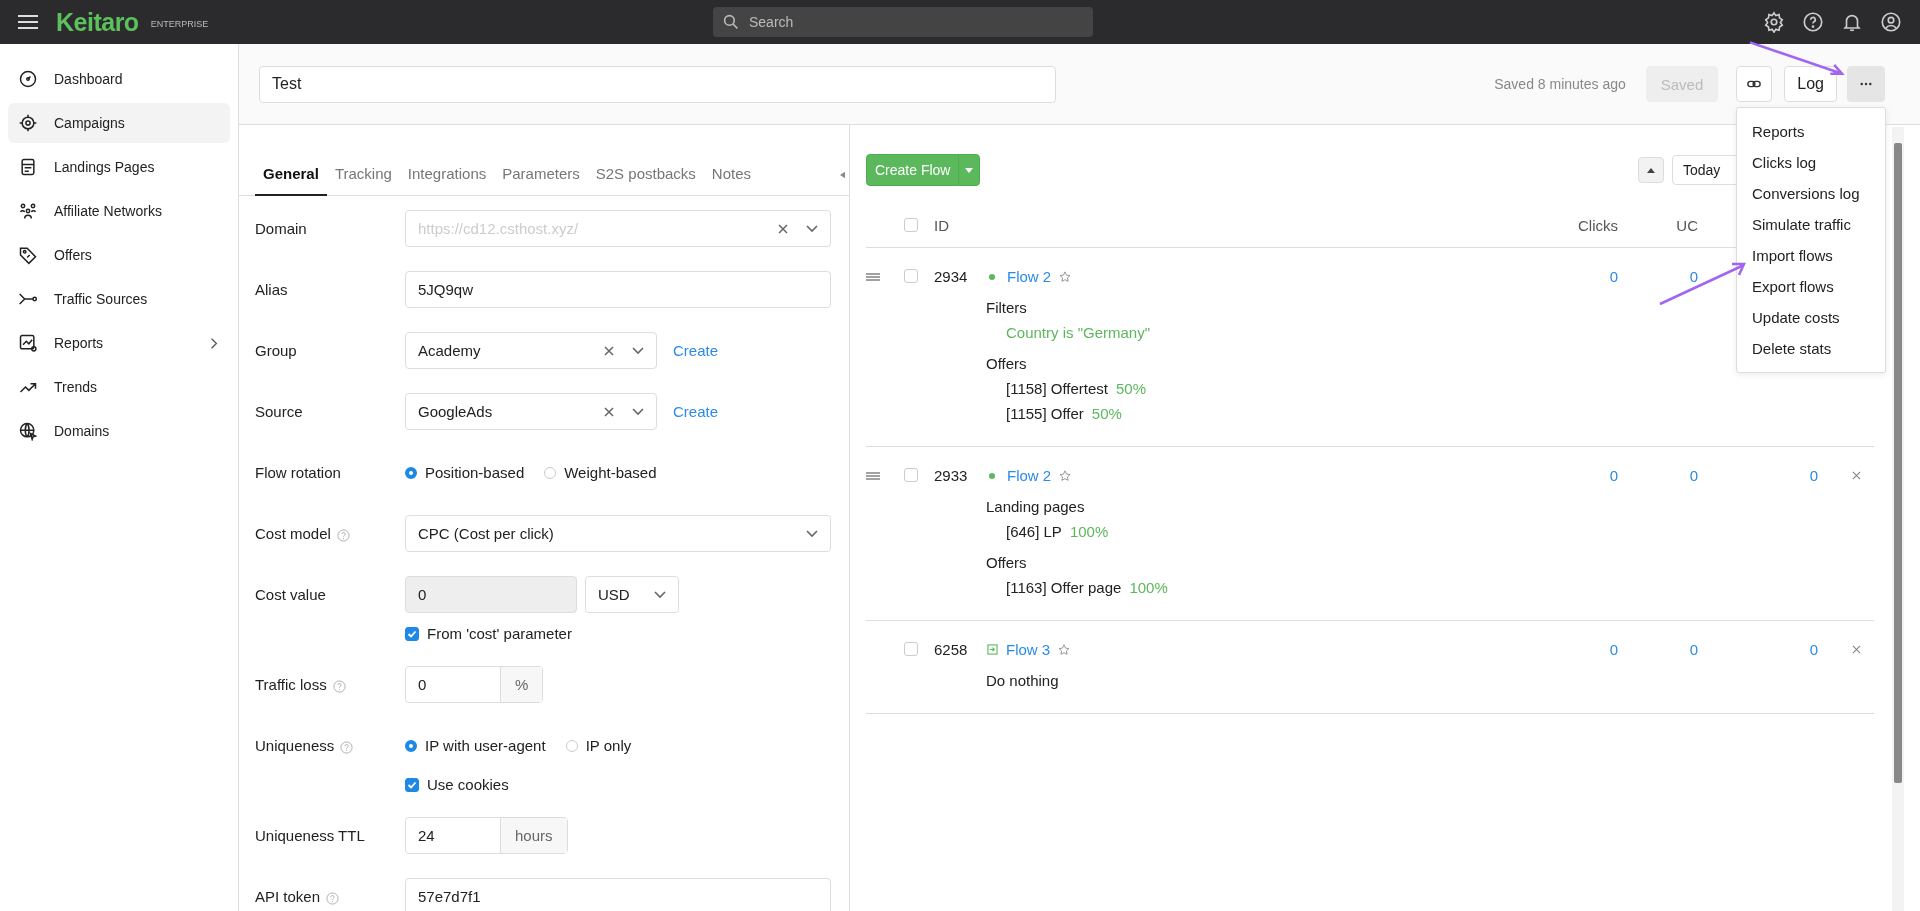 Image resolution: width=1920 pixels, height=911 pixels. Describe the element at coordinates (1023, 681) in the screenshot. I see `section-title: Do nothing` at that location.